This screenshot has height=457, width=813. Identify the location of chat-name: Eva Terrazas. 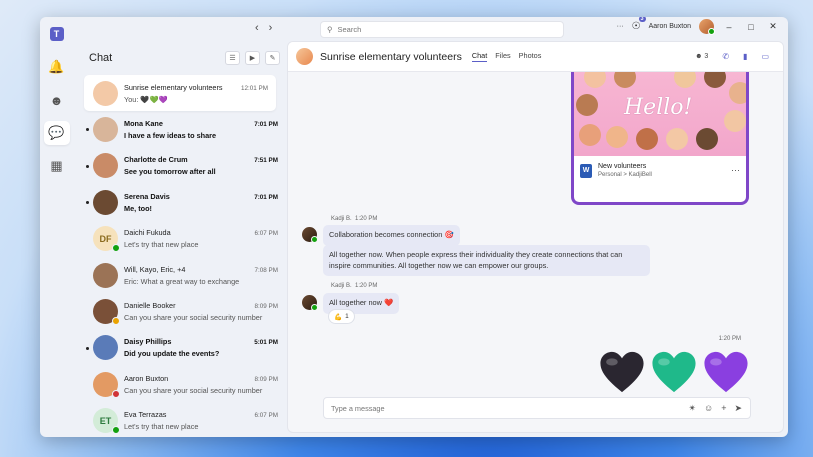
(145, 415).